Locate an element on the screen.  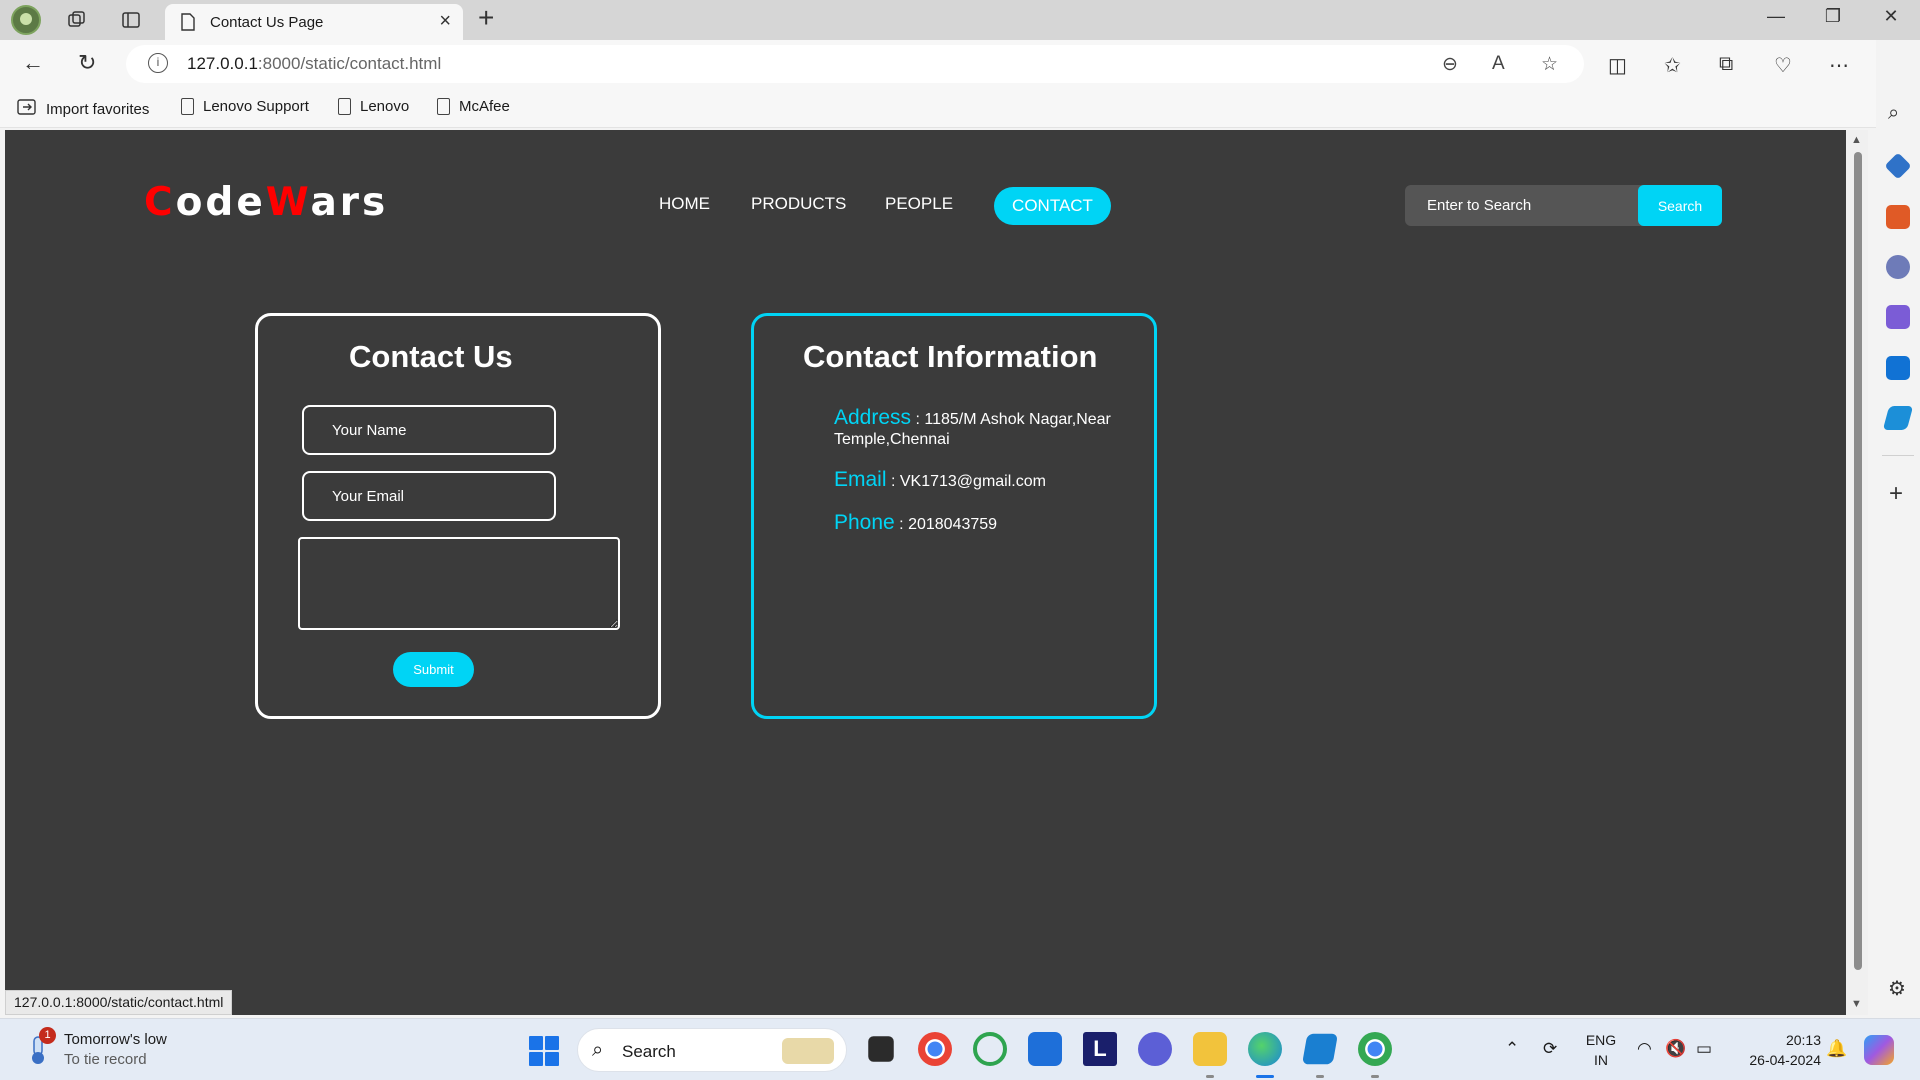
games-icon is located at coordinates (1898, 267).